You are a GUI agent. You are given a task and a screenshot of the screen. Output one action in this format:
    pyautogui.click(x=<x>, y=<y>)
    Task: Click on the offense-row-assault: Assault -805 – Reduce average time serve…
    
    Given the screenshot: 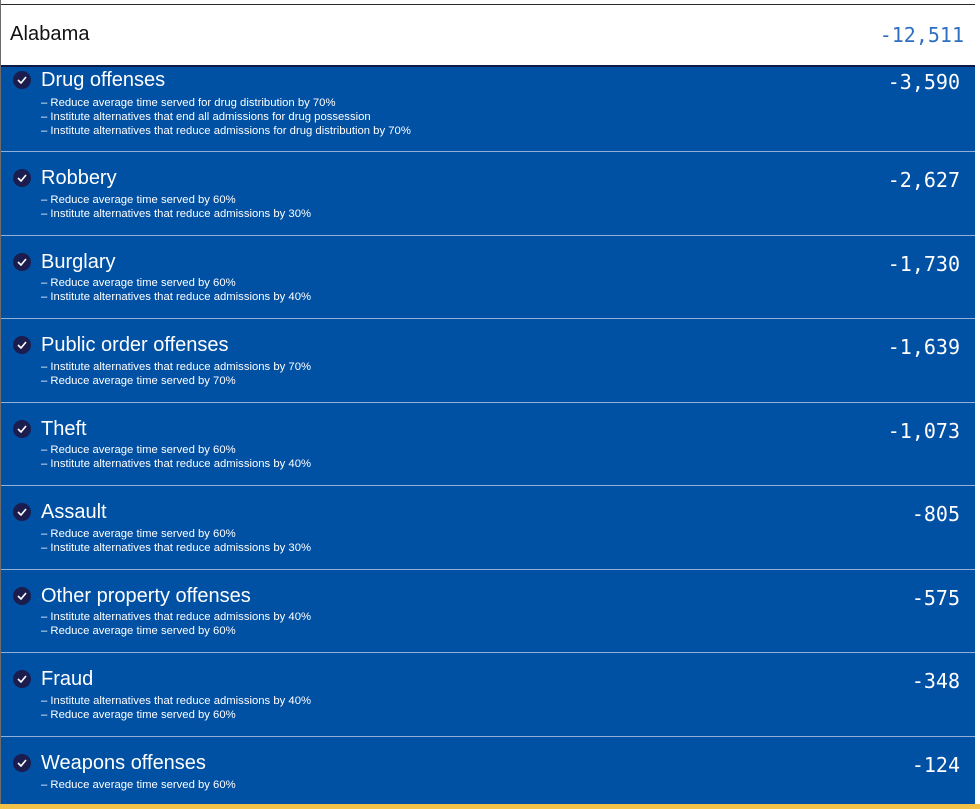 What is the action you would take?
    pyautogui.click(x=488, y=528)
    